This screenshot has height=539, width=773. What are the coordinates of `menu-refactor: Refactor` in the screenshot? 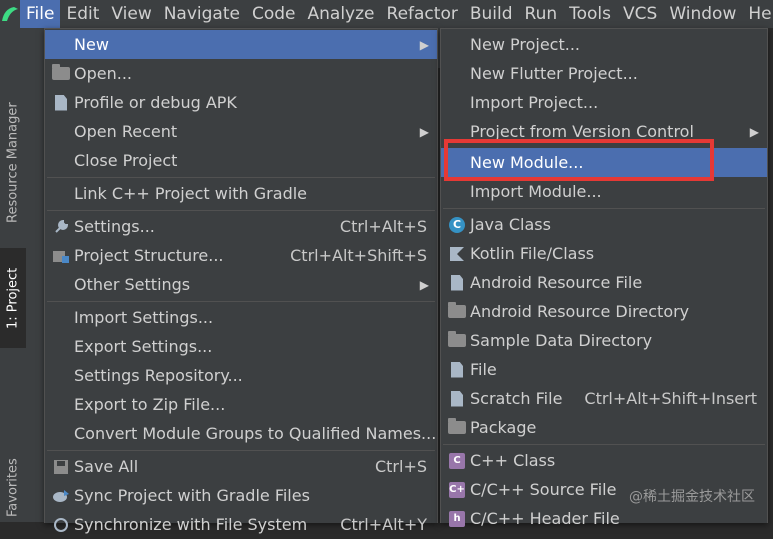 It's located at (422, 14).